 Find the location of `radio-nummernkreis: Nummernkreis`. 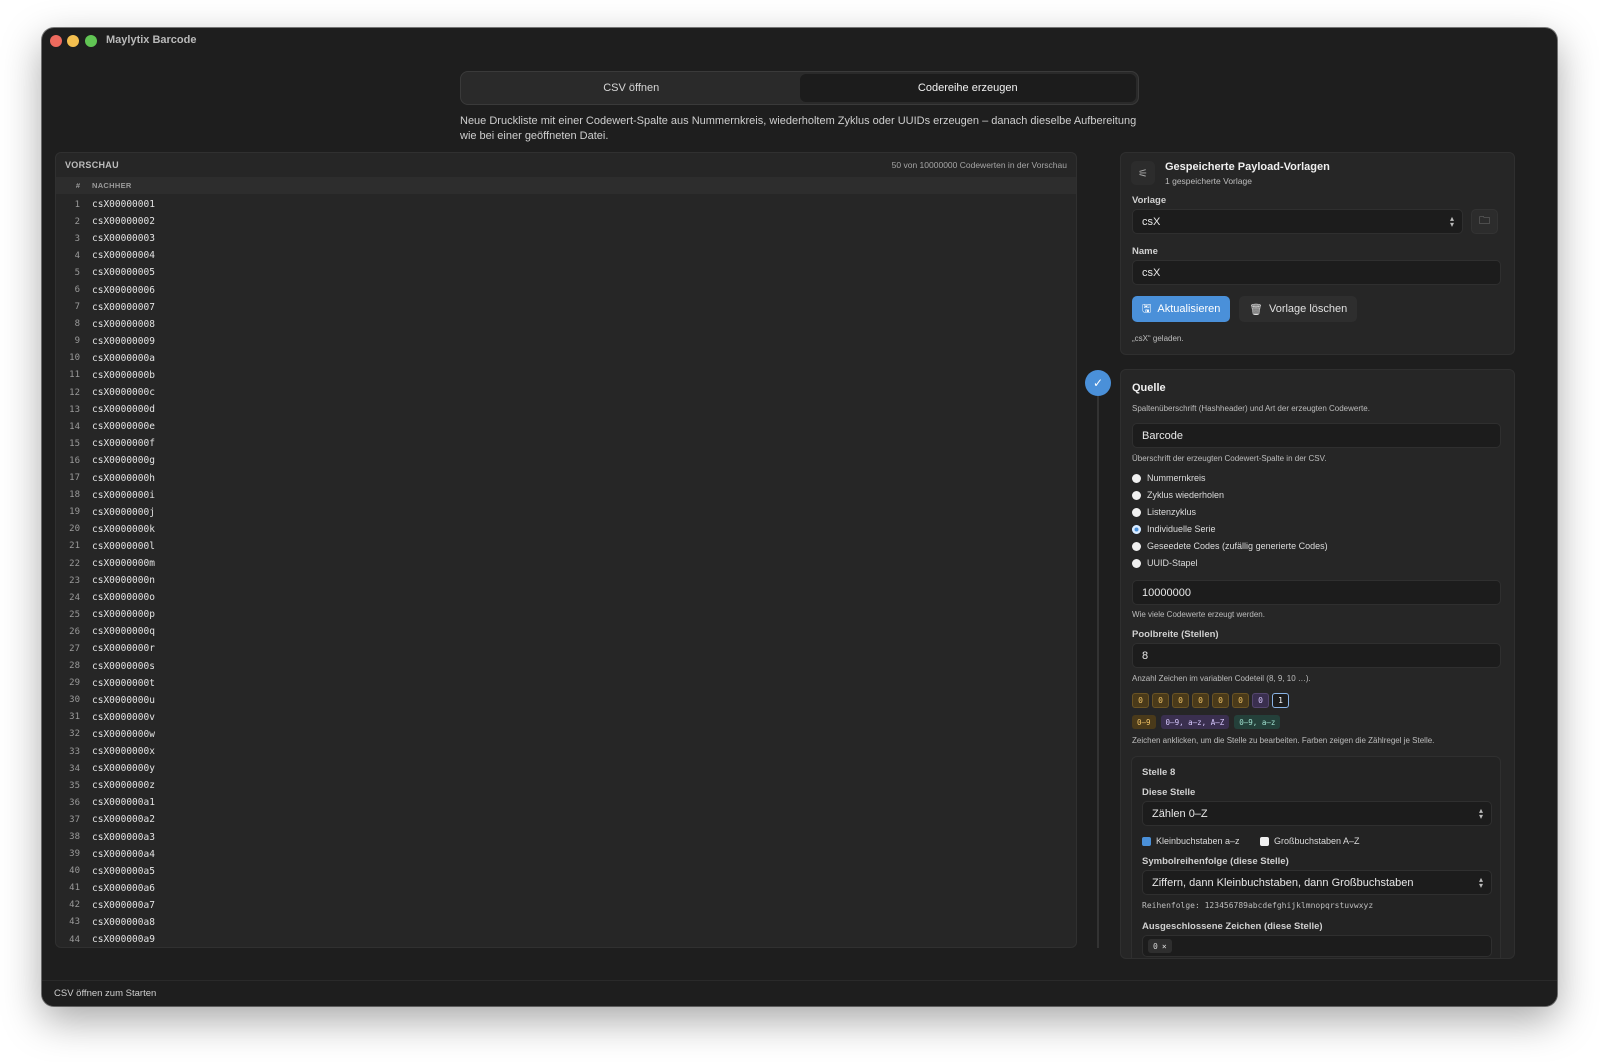

radio-nummernkreis: Nummernkreis is located at coordinates (1169, 478).